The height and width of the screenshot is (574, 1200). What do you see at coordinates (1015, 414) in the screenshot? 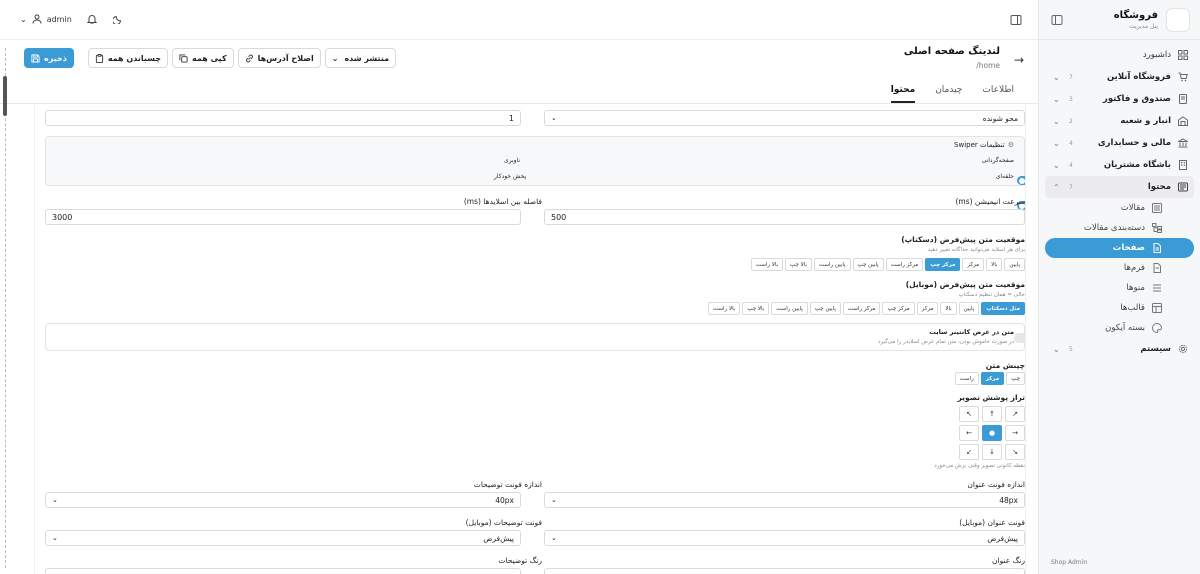
I see `cover-cell: ↗` at bounding box center [1015, 414].